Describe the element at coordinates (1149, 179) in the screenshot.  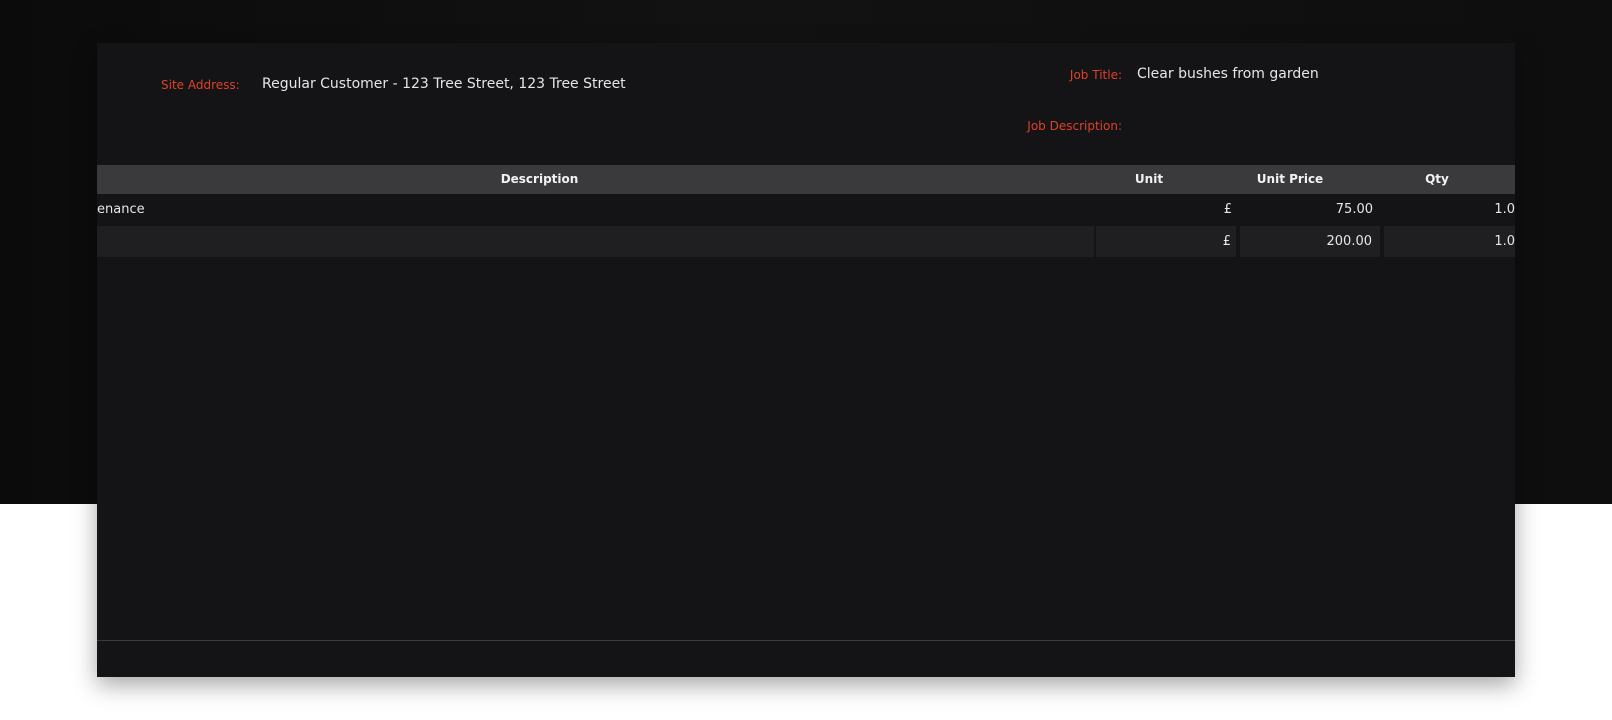
I see `column-header-unit: Unit` at that location.